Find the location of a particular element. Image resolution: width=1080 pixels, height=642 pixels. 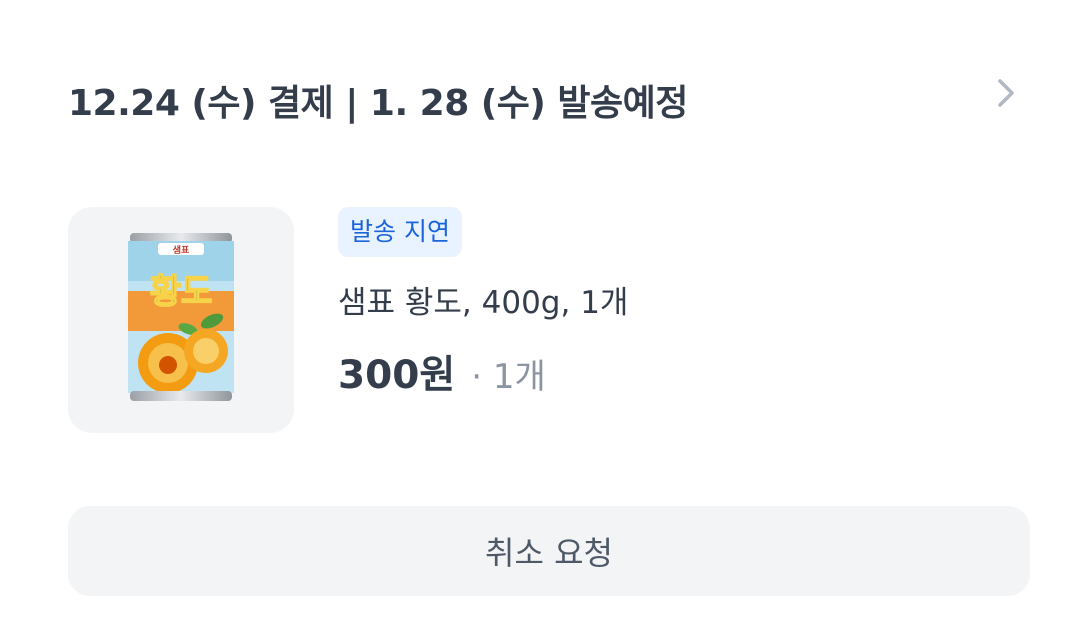

chevron-right-icon is located at coordinates (1006, 93).